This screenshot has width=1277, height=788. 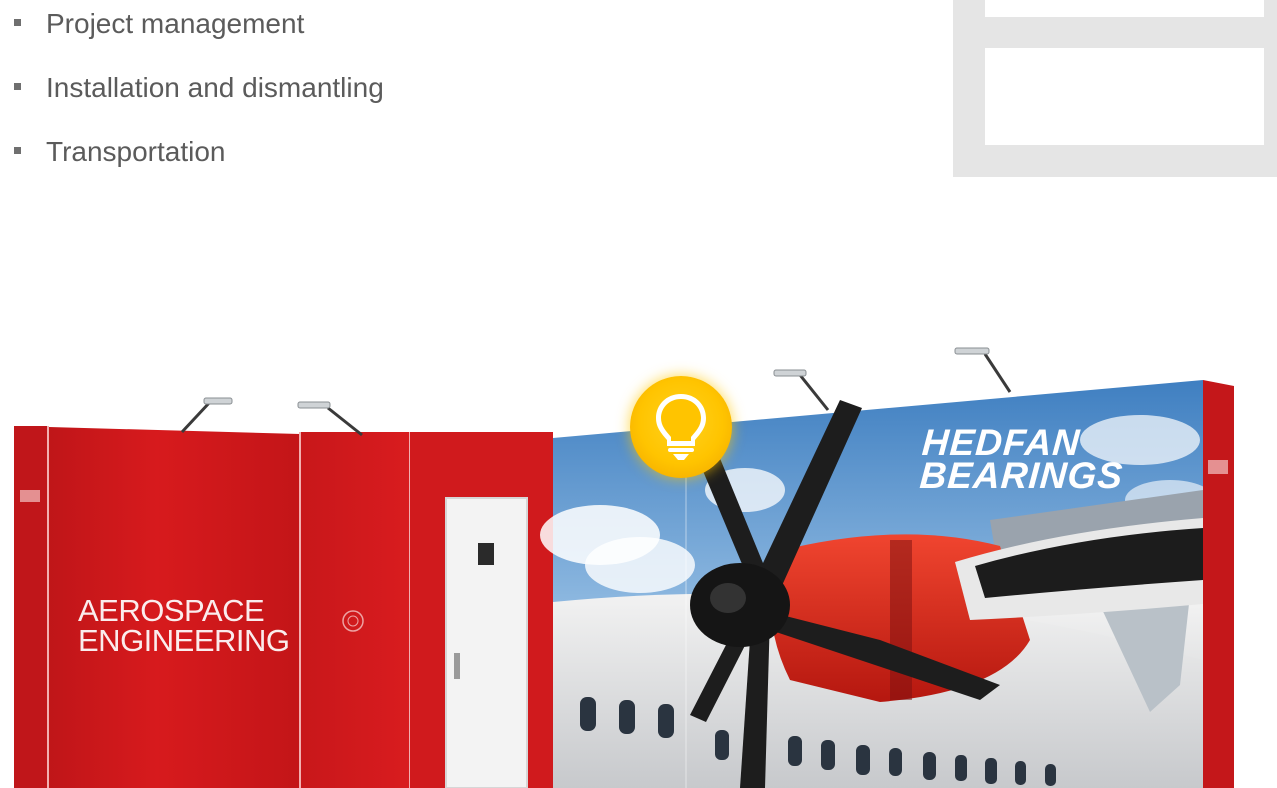 I want to click on lightbulb-icon, so click(x=681, y=427).